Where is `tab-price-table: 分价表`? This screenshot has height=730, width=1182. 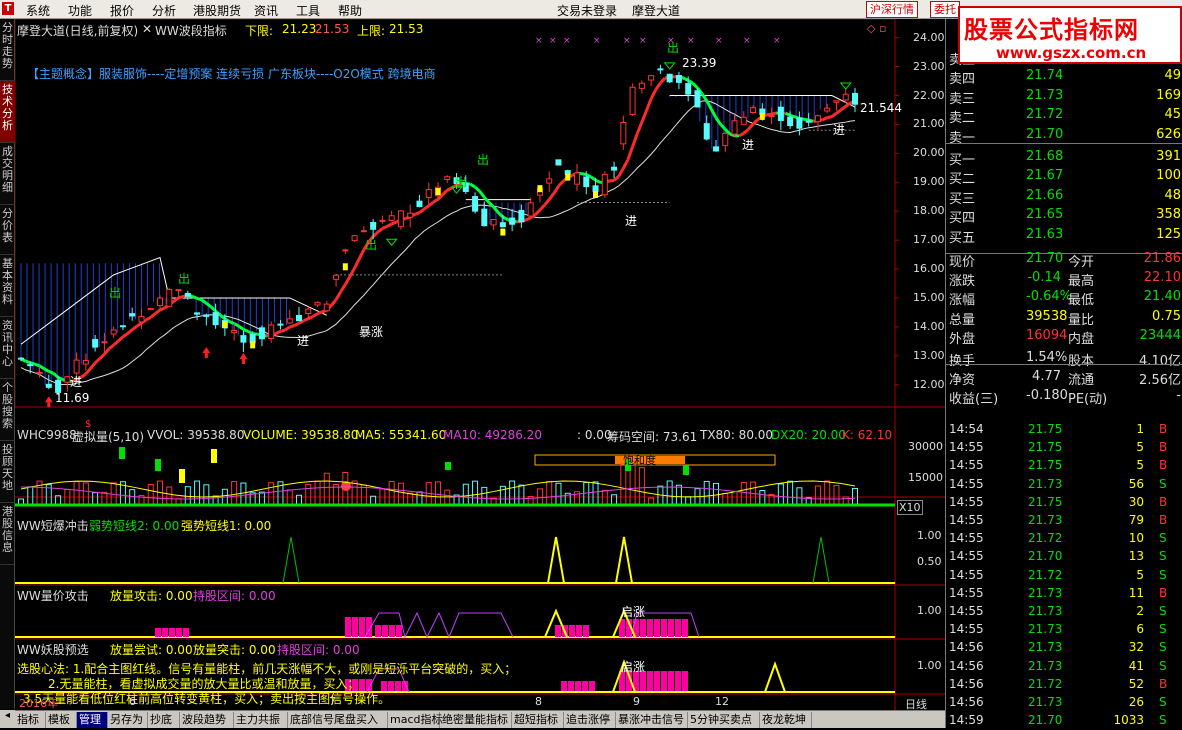
tab-price-table: 分价表 is located at coordinates (7, 230).